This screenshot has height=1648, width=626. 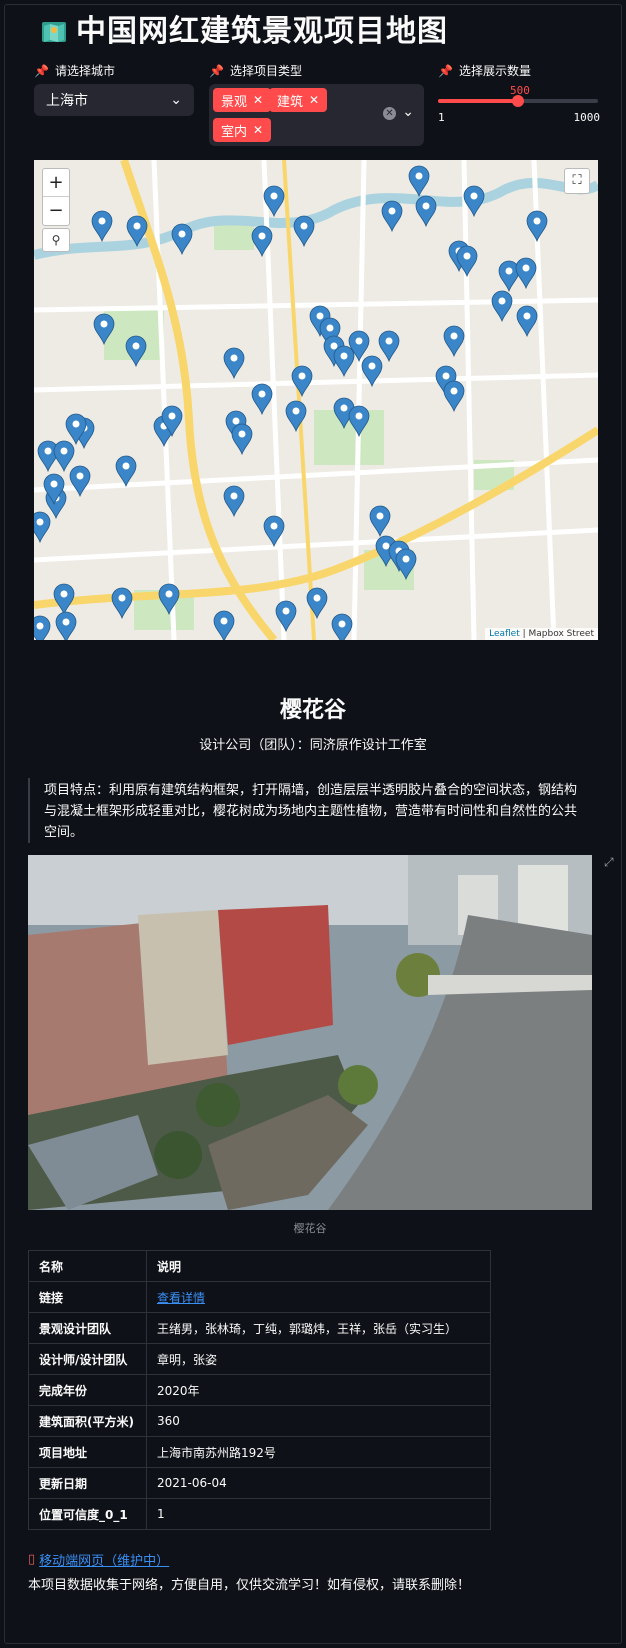 I want to click on table-value: 360, so click(x=318, y=1421).